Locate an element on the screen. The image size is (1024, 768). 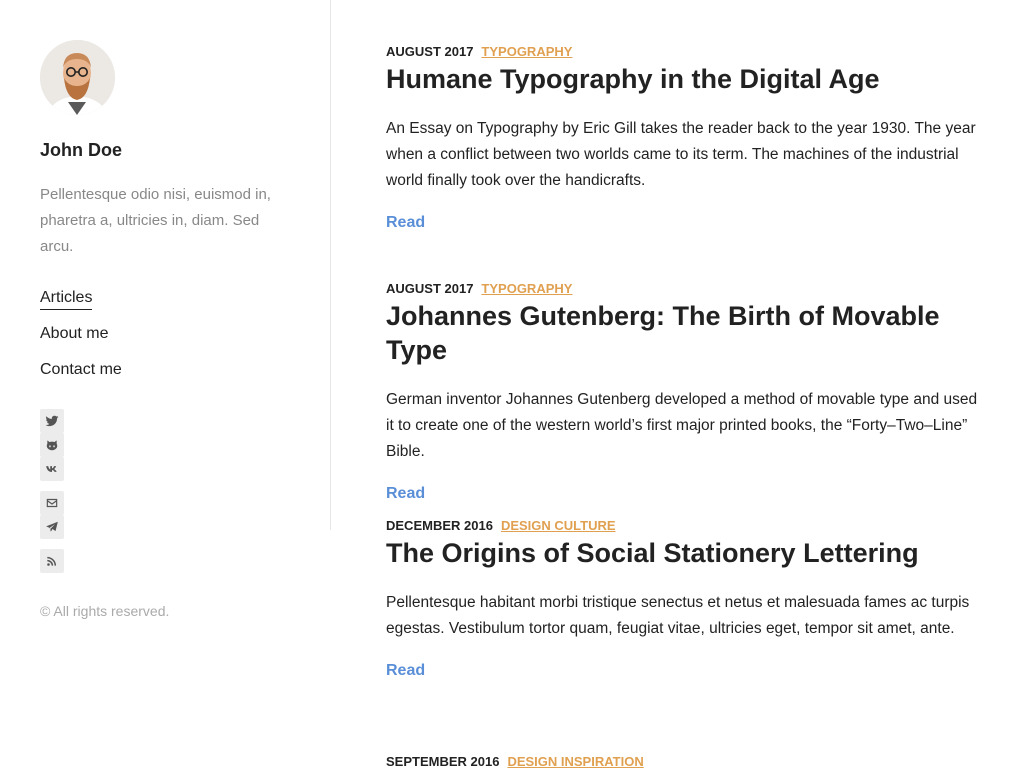
menu-item-about: About me is located at coordinates (81, 341).